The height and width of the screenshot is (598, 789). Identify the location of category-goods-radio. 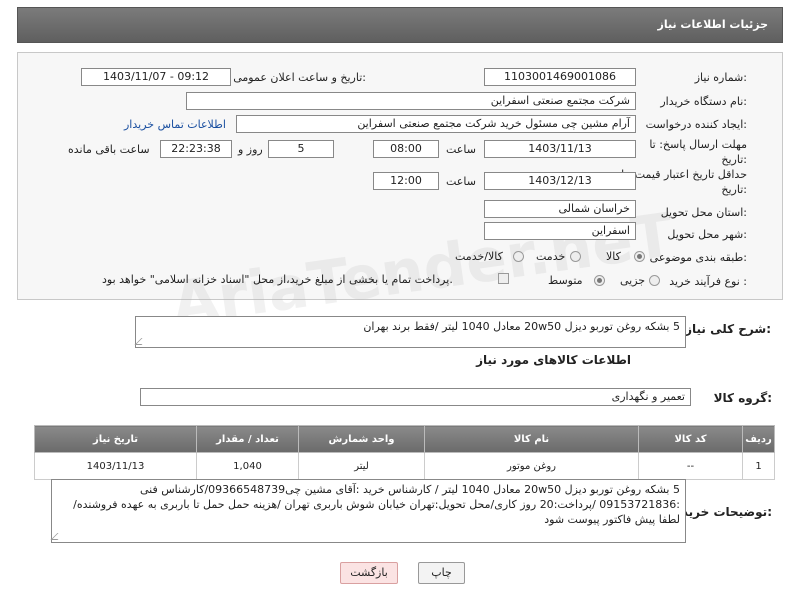
(639, 256).